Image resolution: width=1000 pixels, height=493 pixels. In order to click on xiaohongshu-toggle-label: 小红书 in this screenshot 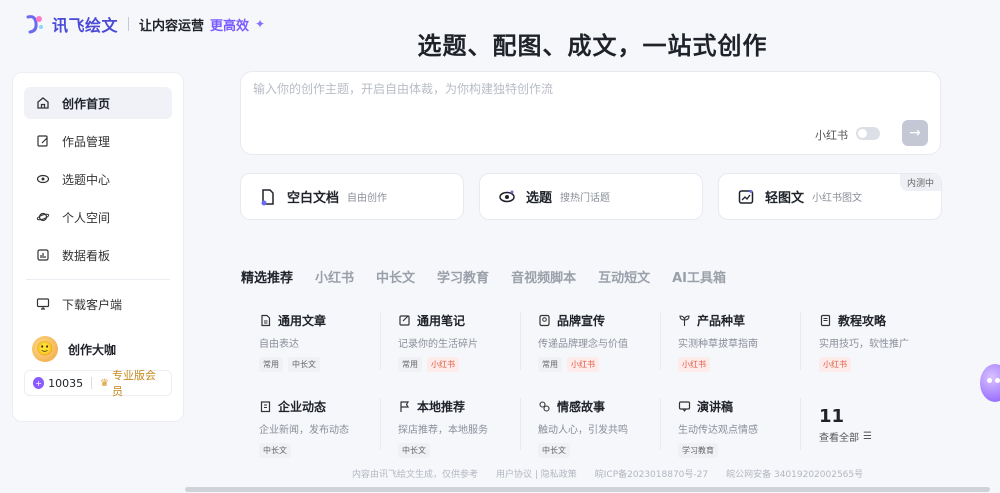, I will do `click(831, 135)`.